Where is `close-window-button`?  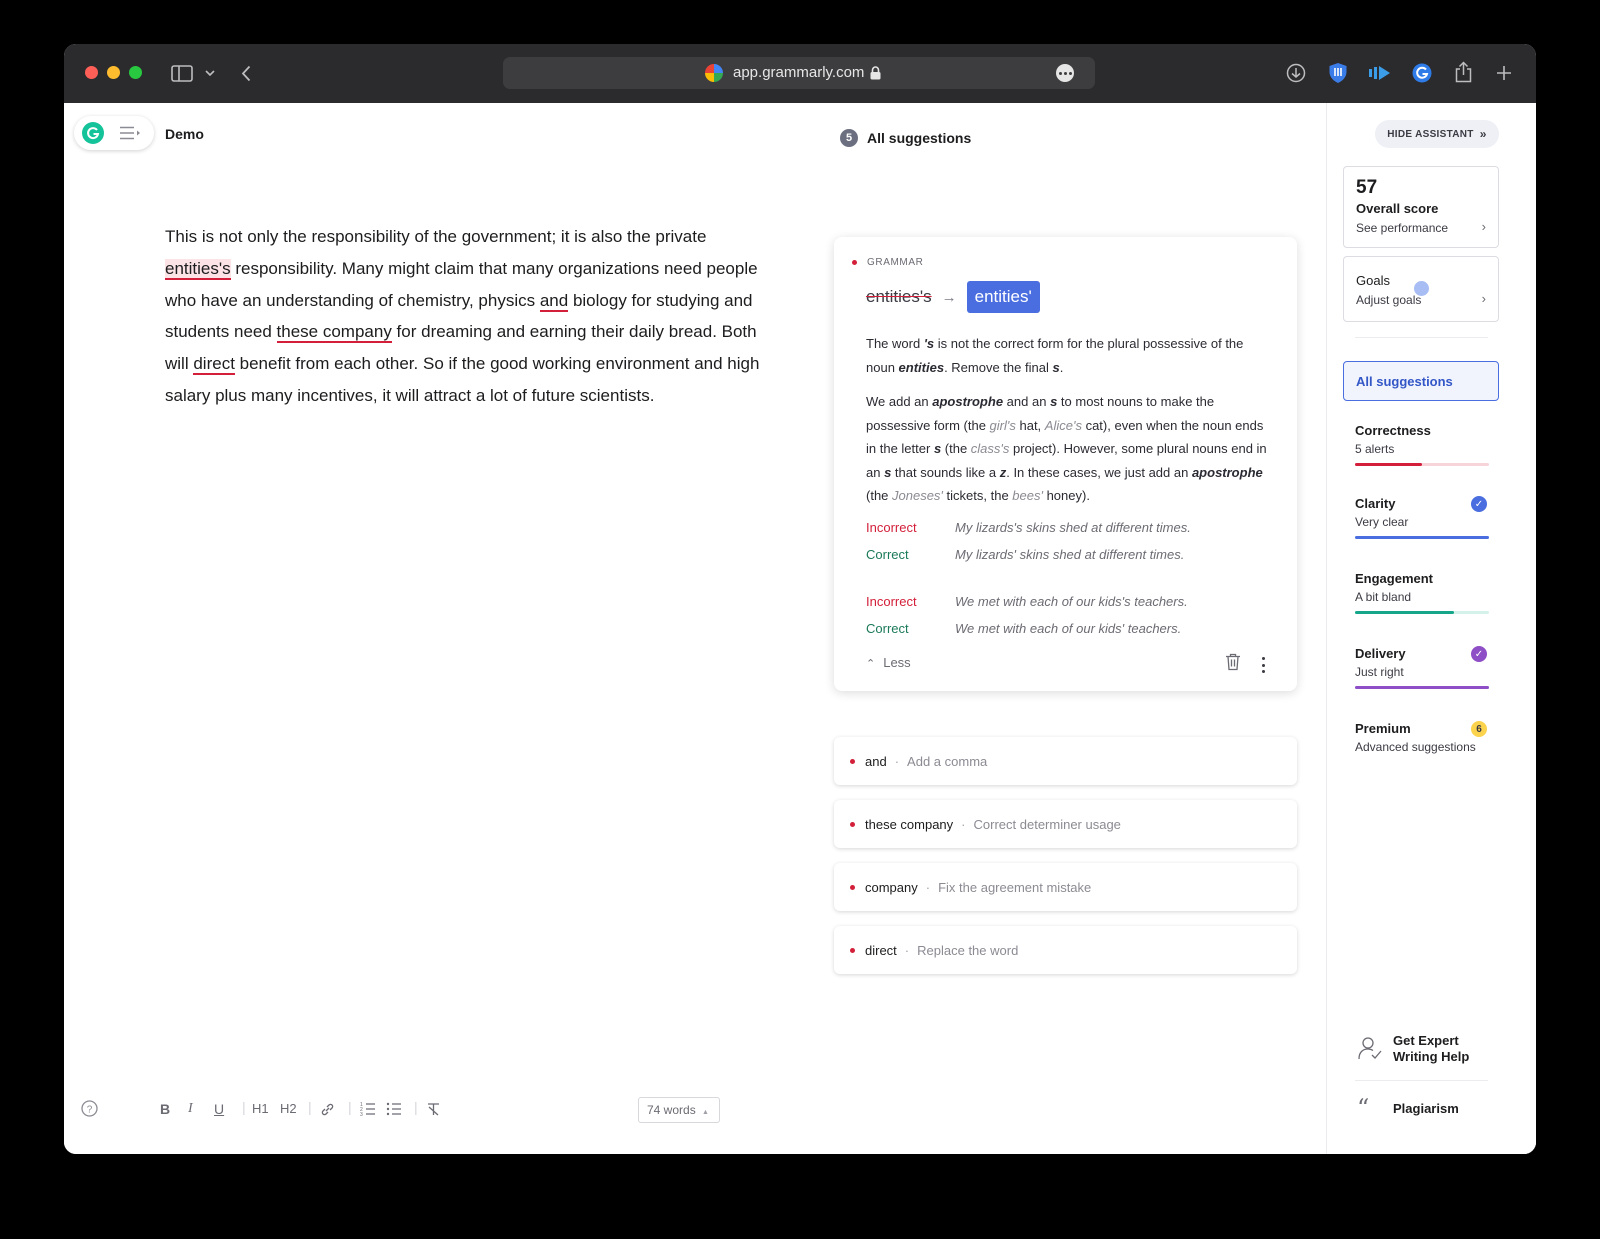 close-window-button is located at coordinates (91, 72).